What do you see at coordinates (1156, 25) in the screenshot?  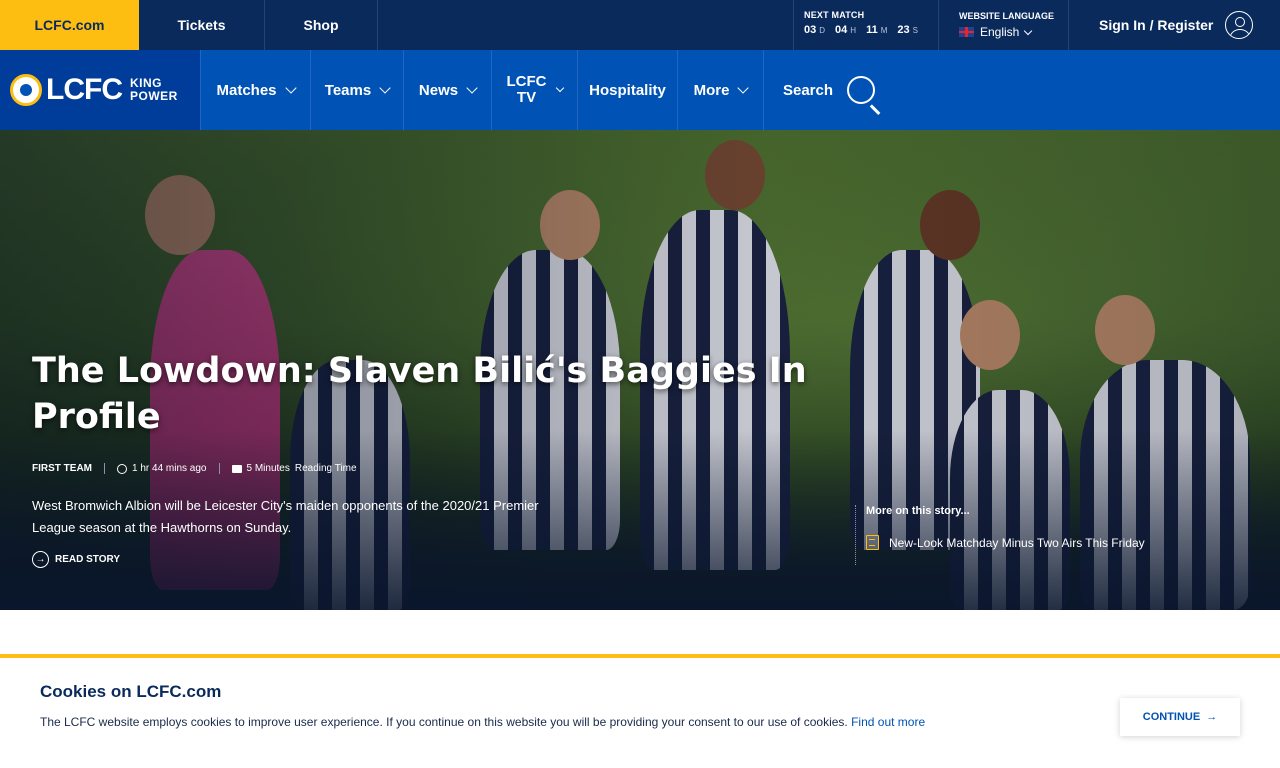 I see `sign-in-text: Sign In / Register` at bounding box center [1156, 25].